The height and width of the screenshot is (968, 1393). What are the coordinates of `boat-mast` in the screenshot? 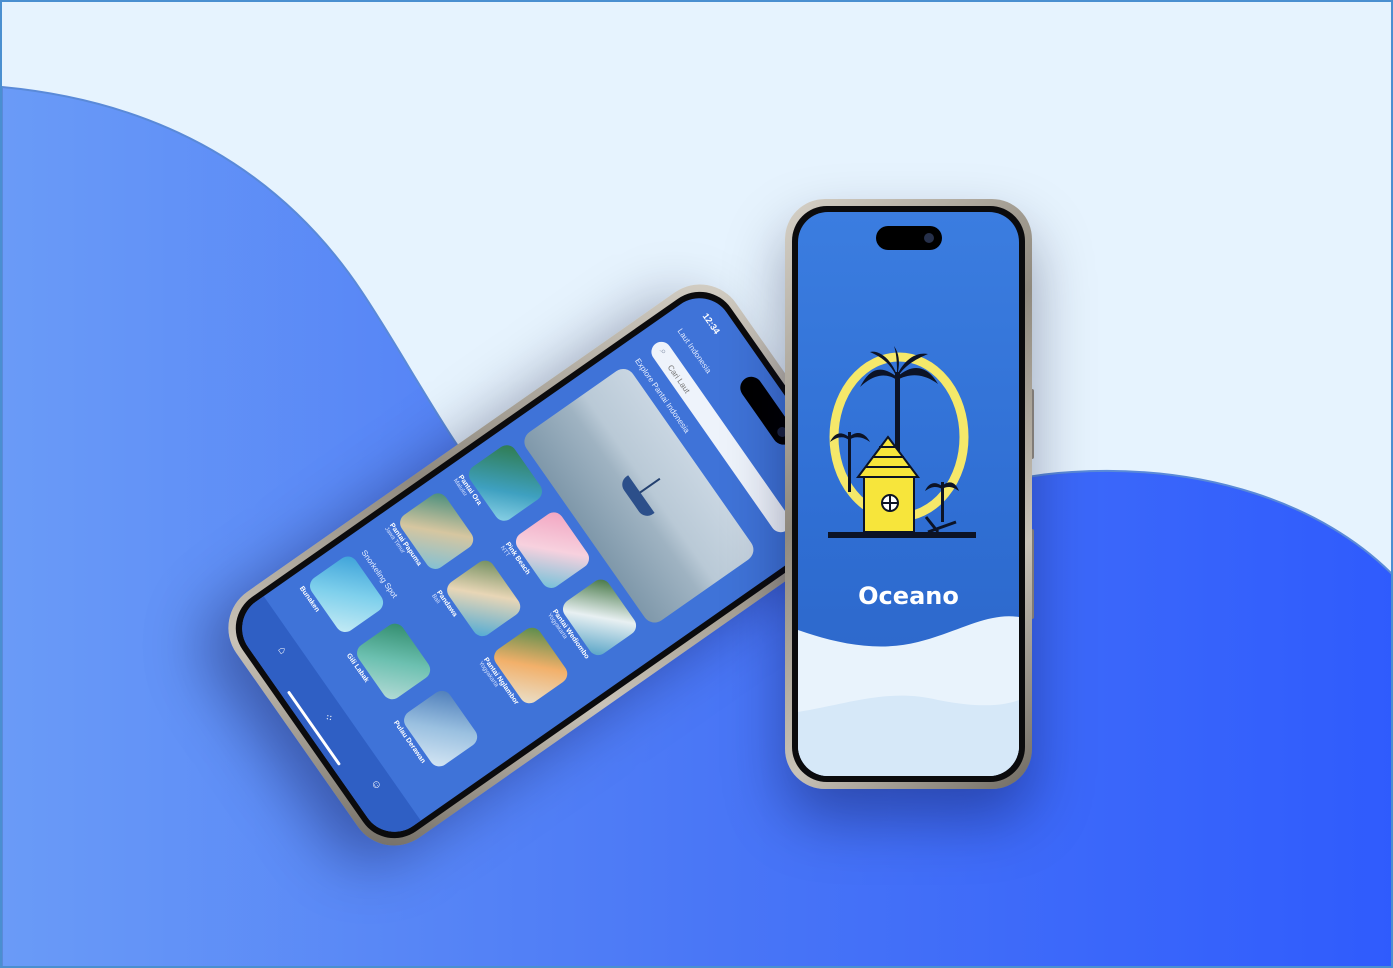 It's located at (649, 486).